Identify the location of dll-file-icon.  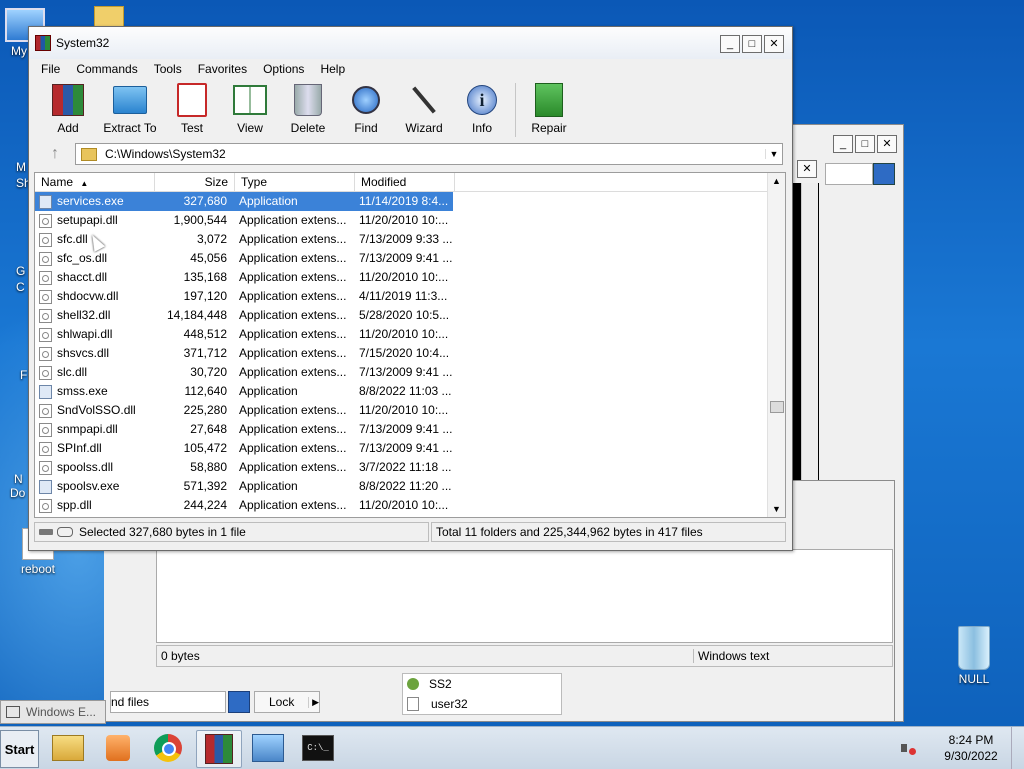
(45, 505).